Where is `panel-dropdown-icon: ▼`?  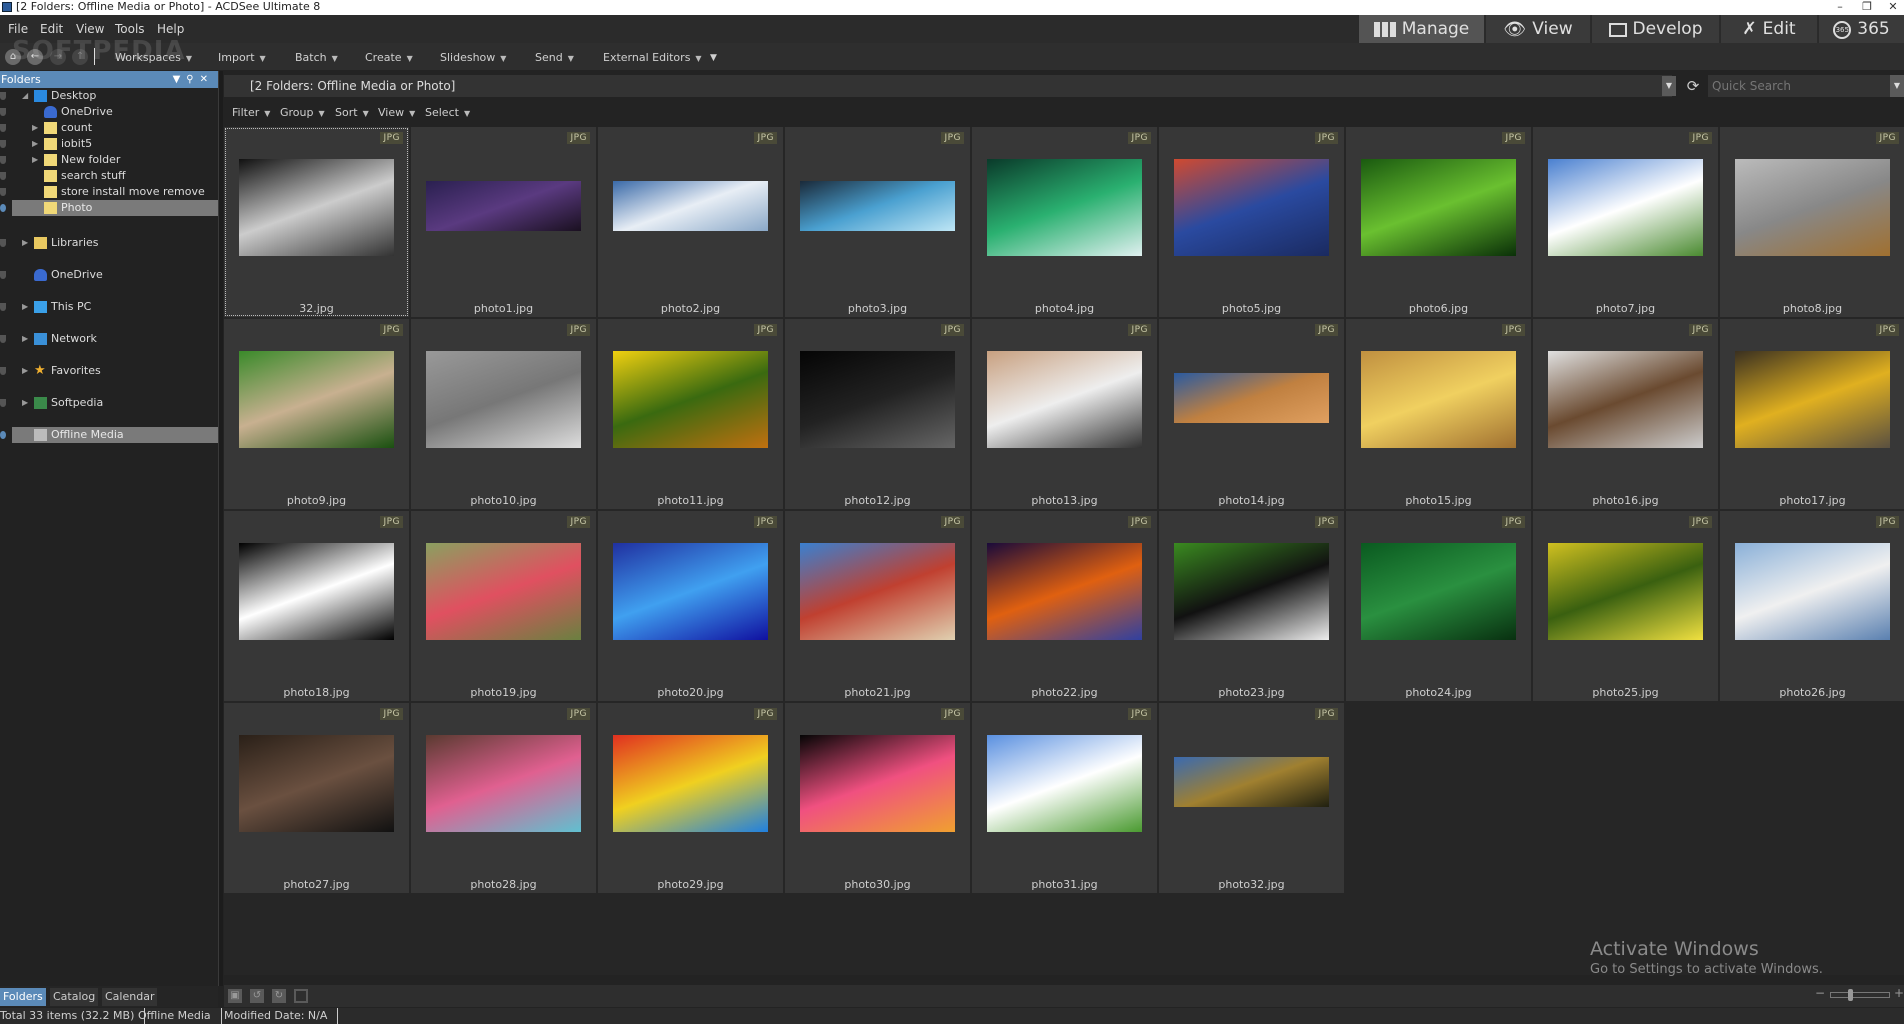
panel-dropdown-icon: ▼ is located at coordinates (180, 79).